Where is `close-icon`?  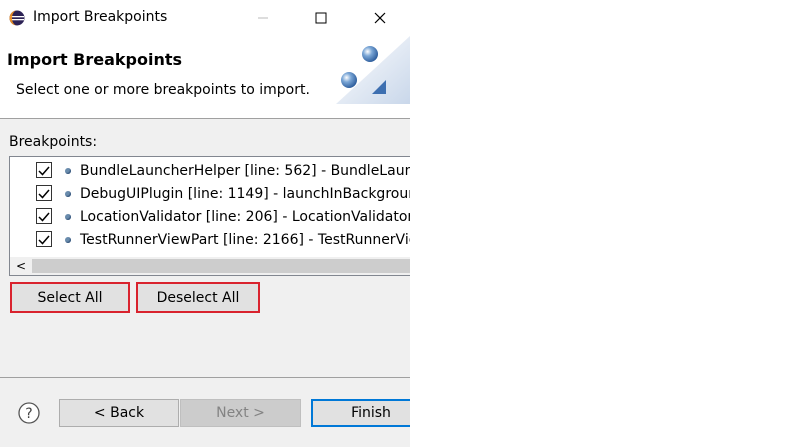
close-icon is located at coordinates (380, 18).